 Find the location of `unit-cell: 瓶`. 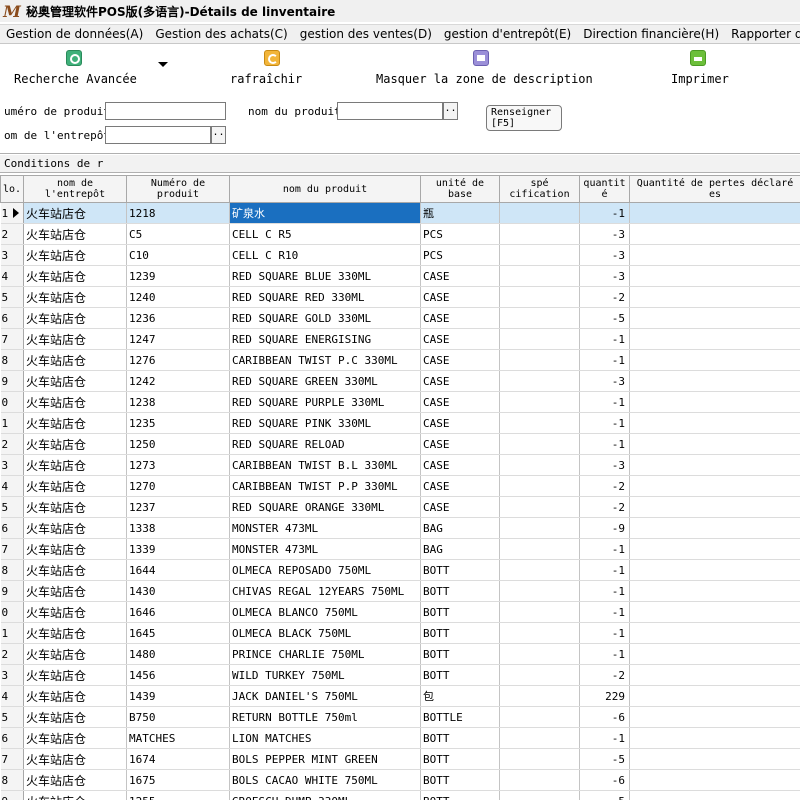

unit-cell: 瓶 is located at coordinates (460, 213).